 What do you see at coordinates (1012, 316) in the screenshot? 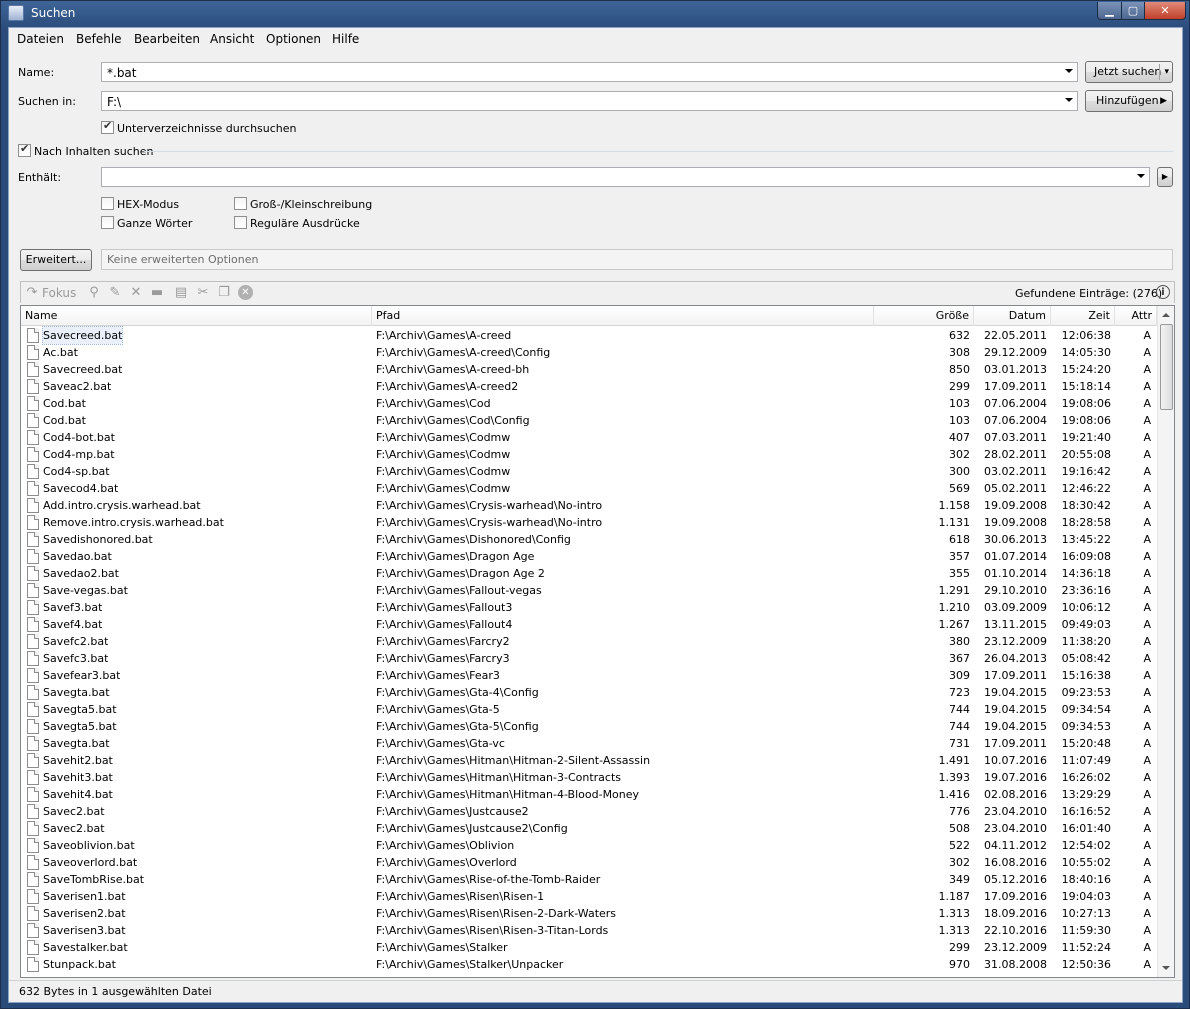
I see `column-date: Datum` at bounding box center [1012, 316].